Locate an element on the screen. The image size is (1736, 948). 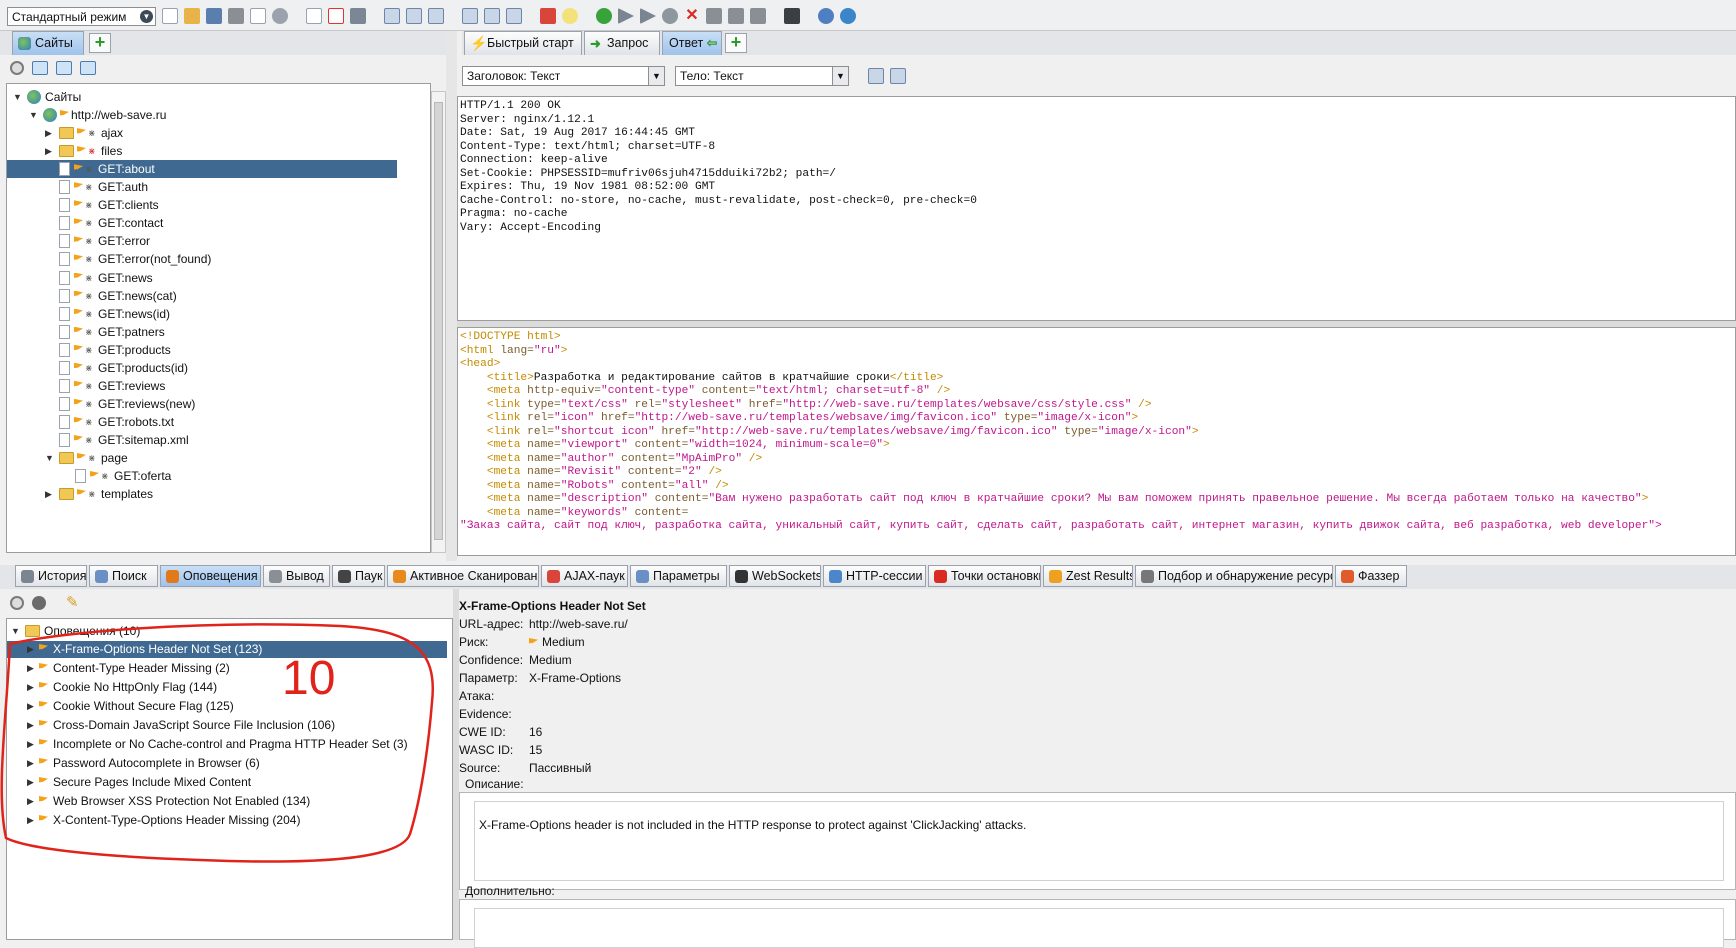
tree-row: ⋇ GET:news(id) is located at coordinates (202, 314).